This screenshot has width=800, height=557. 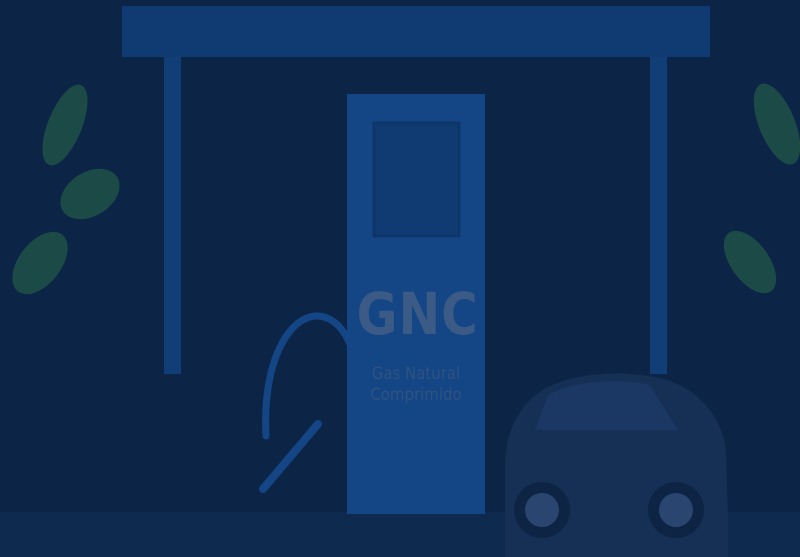 What do you see at coordinates (616, 465) in the screenshot?
I see `car` at bounding box center [616, 465].